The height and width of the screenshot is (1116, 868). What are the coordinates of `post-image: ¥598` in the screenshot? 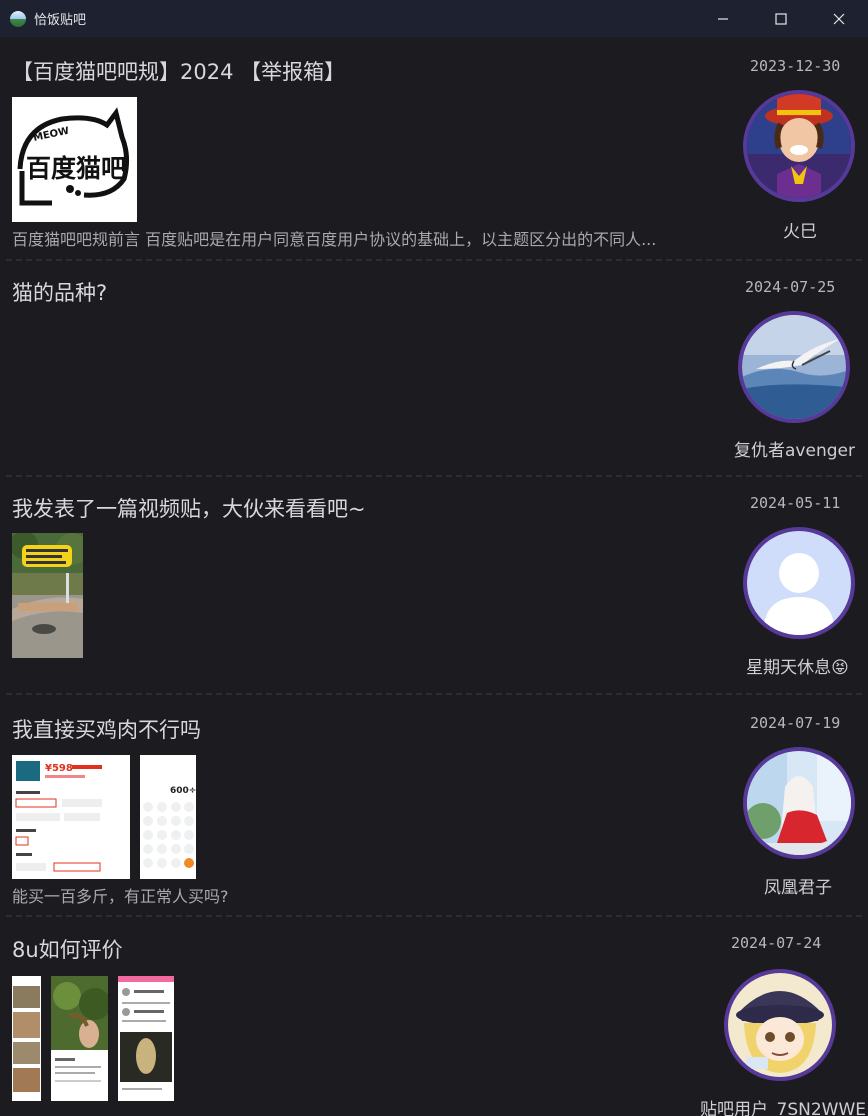 It's located at (71, 817).